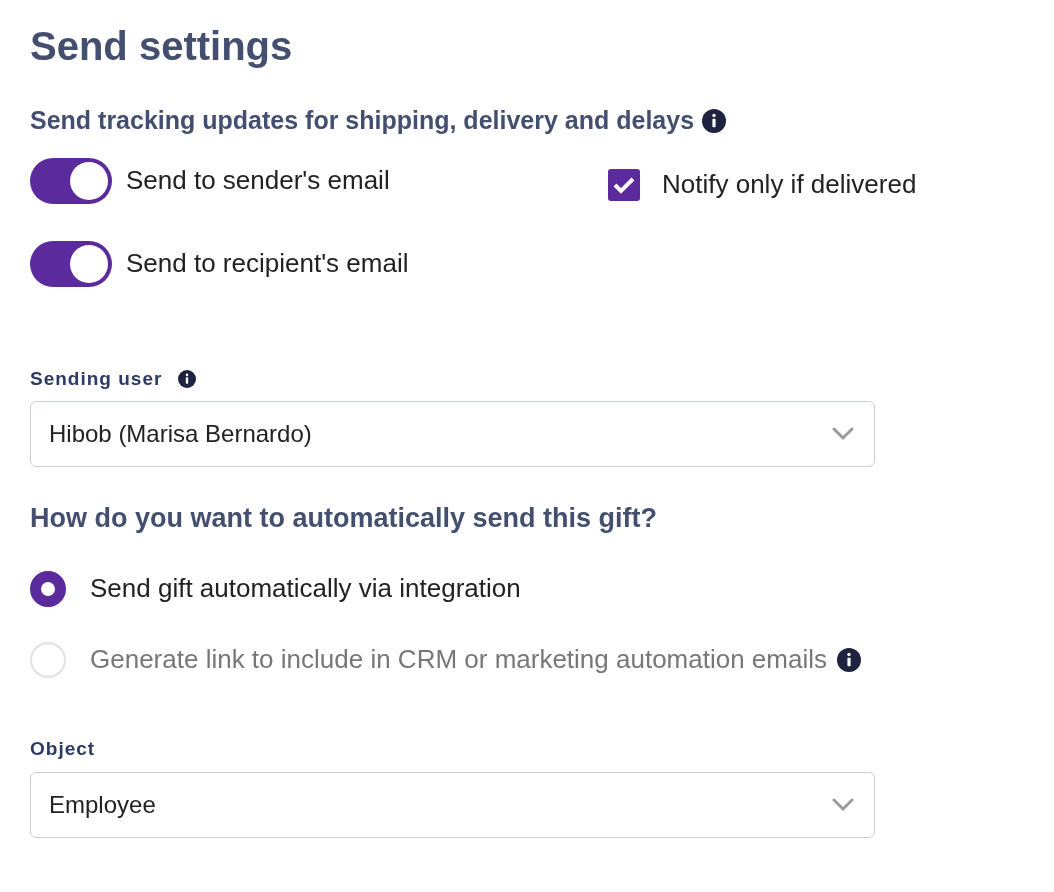 This screenshot has height=892, width=1054. Describe the element at coordinates (48, 588) in the screenshot. I see `radio-button` at that location.